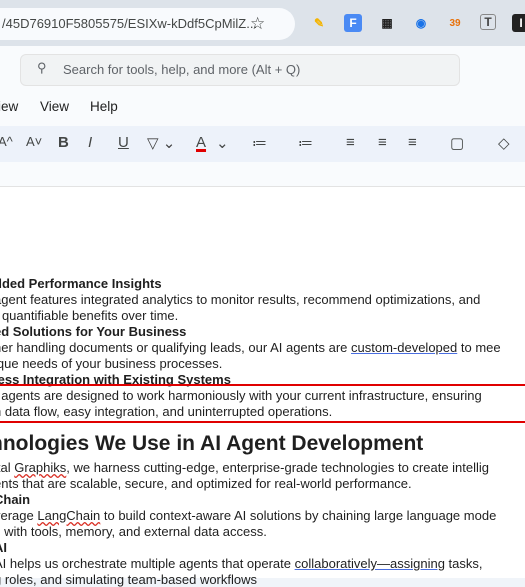 The height and width of the screenshot is (587, 525). Describe the element at coordinates (68, 515) in the screenshot. I see `misspelled-word: LangChain` at that location.